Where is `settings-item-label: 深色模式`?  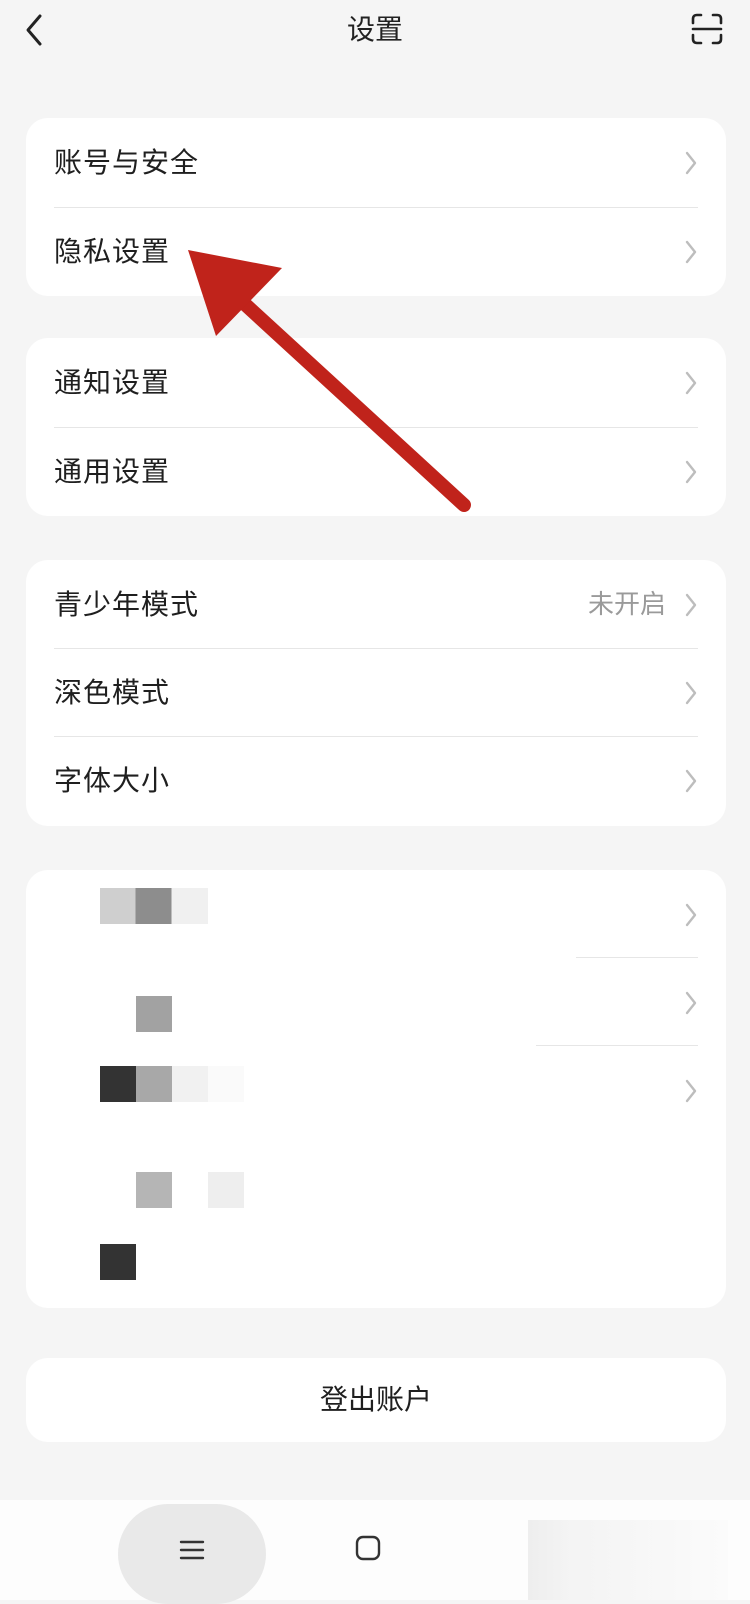 settings-item-label: 深色模式 is located at coordinates (112, 692).